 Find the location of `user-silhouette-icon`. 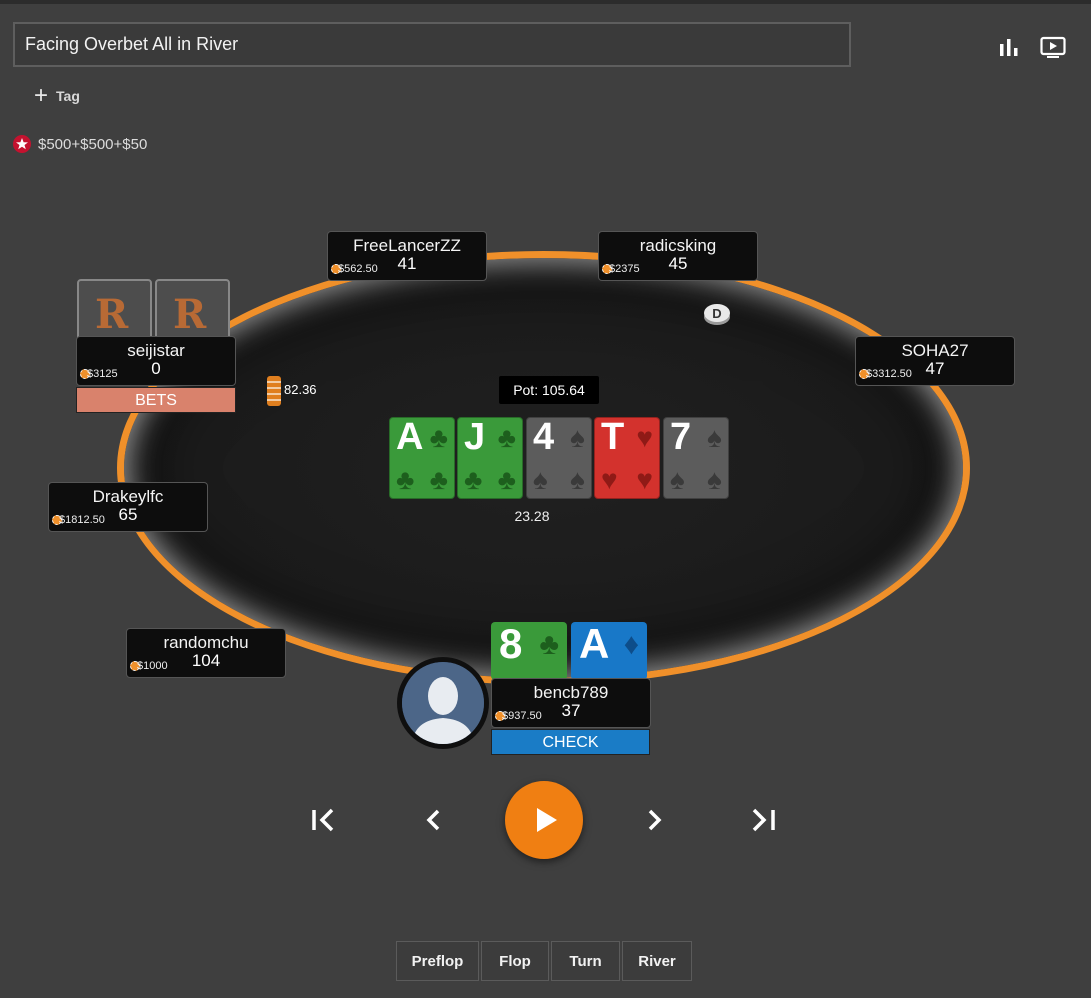

user-silhouette-icon is located at coordinates (443, 703).